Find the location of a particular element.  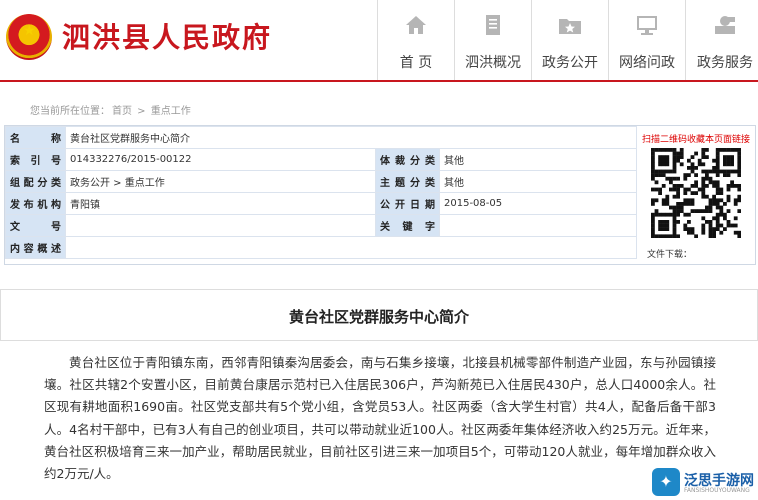

genre-value: 其他 is located at coordinates (538, 159).